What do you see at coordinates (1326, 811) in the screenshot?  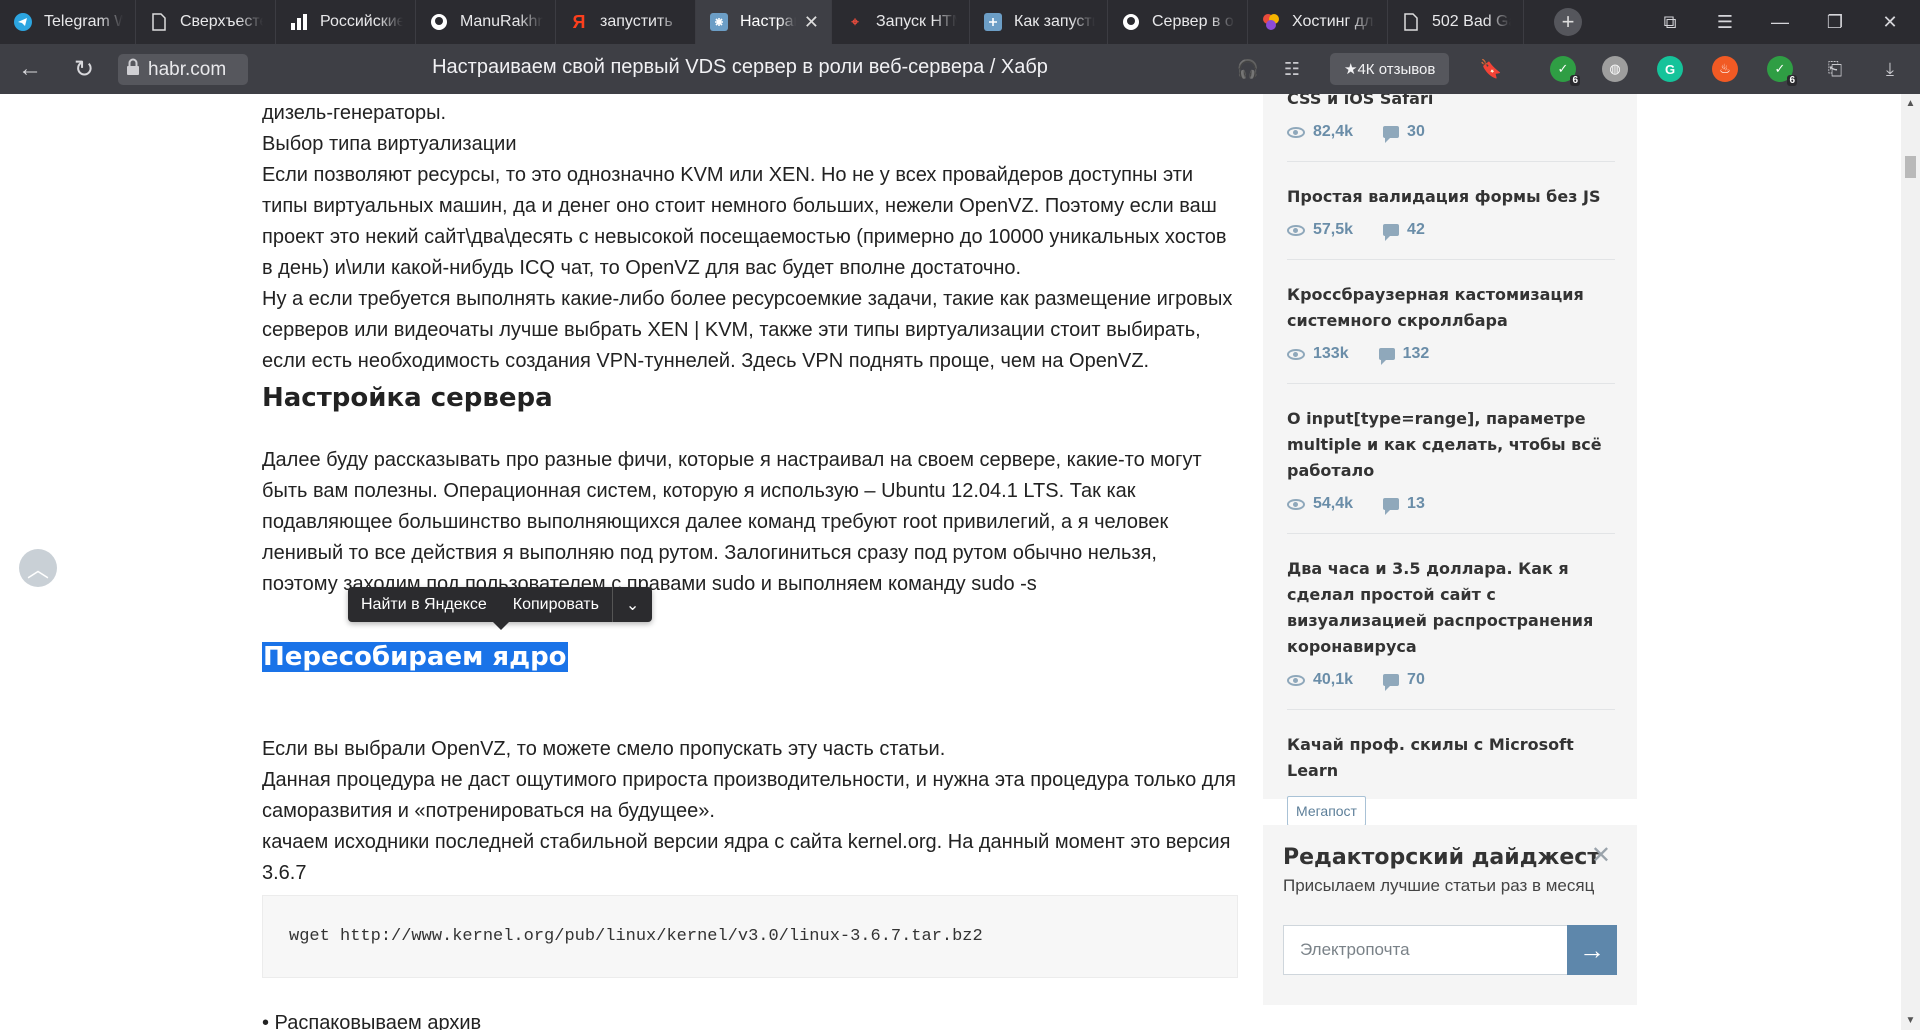 I see `megapost-badge: Мегапост` at bounding box center [1326, 811].